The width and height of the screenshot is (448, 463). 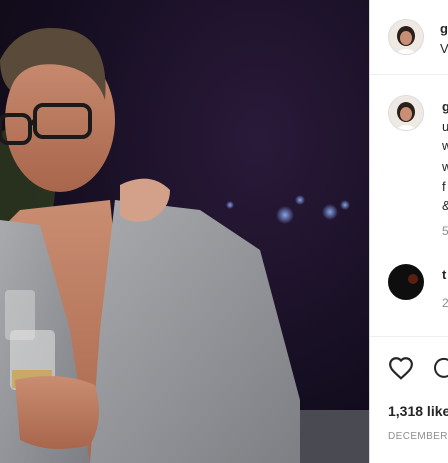 I want to click on comment-text-line: u, so click(x=445, y=127).